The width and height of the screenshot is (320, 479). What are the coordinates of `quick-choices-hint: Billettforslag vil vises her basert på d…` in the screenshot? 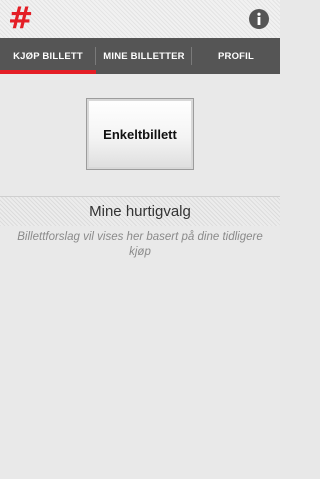 It's located at (140, 244).